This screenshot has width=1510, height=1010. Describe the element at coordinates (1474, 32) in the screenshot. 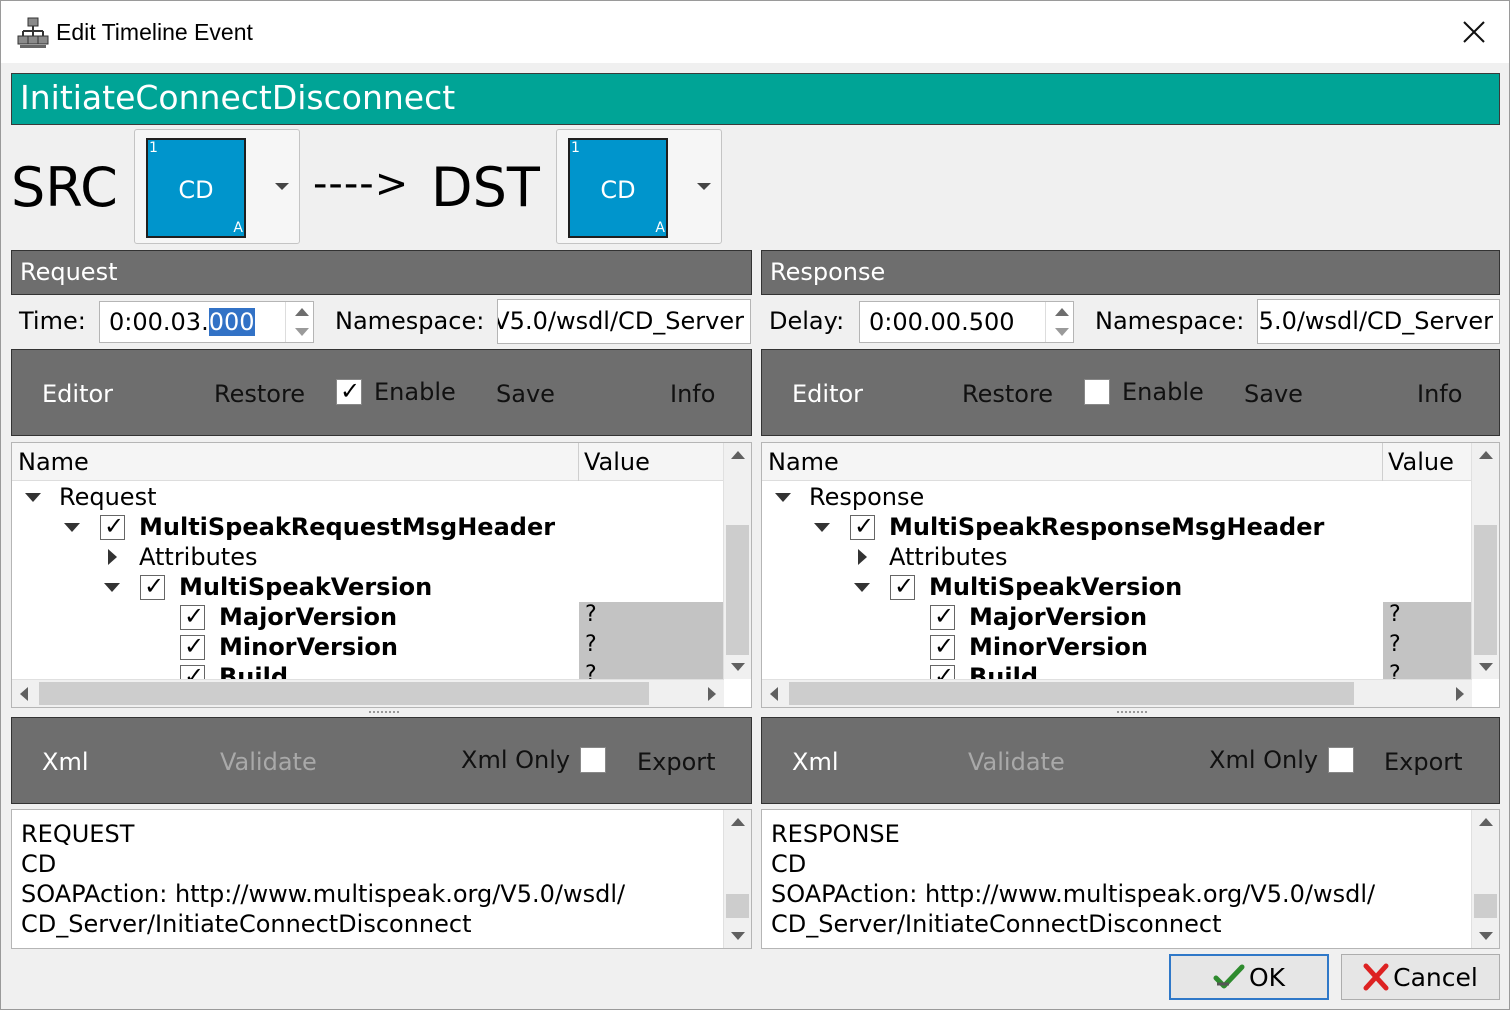

I see `close-button` at that location.